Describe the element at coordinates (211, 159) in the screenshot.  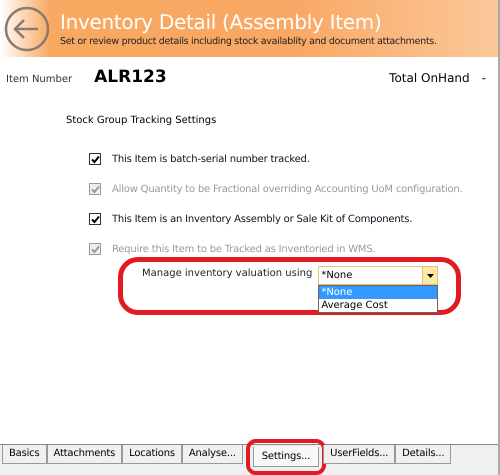
I see `option-label: This Item is batch-serial number tracked.` at that location.